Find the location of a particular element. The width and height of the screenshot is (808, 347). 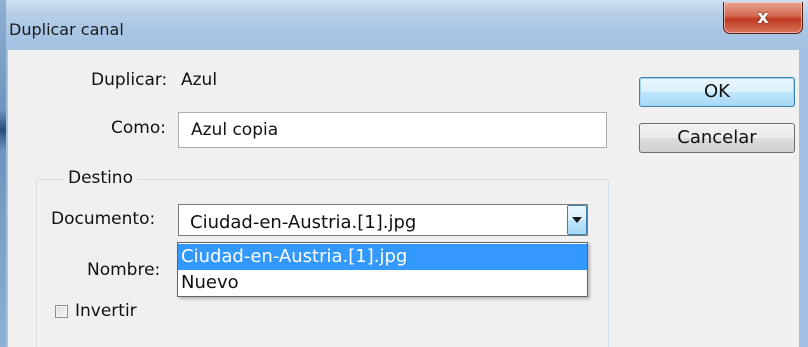

destino-legend: Destino is located at coordinates (100, 178).